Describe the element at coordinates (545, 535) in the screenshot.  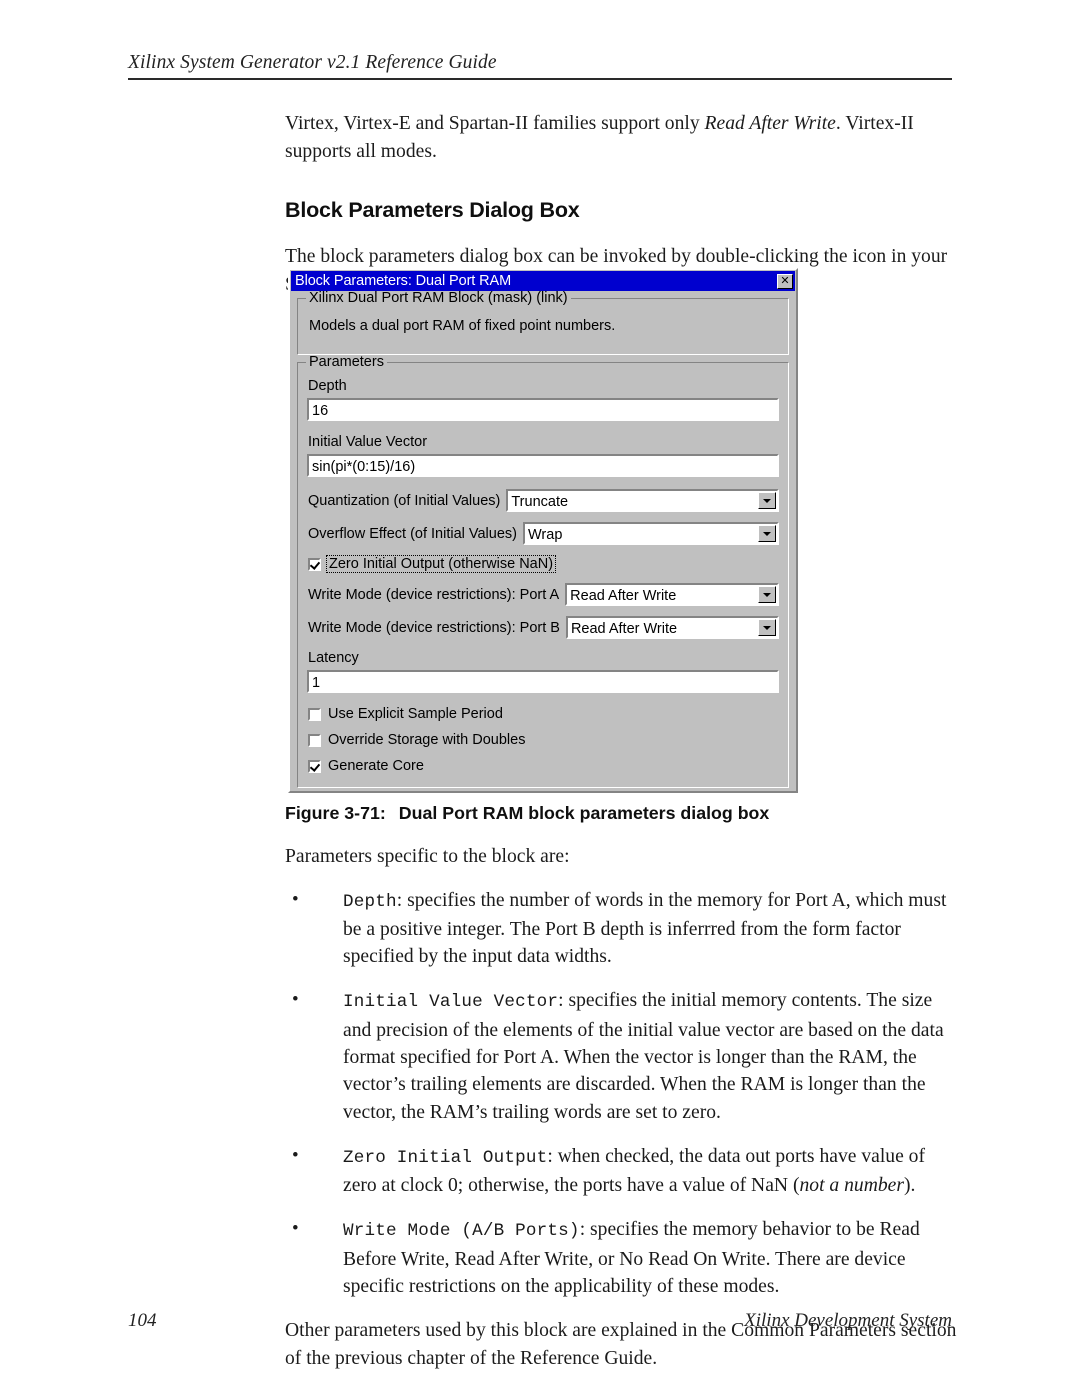
I see `overflow-value: Wrap` at that location.